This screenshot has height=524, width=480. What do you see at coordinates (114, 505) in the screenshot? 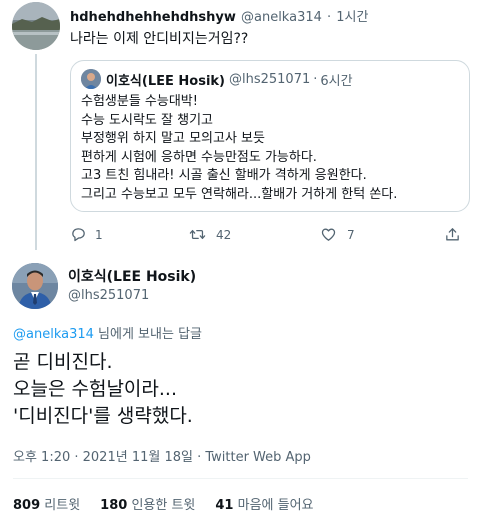
I see `quotes-count: 180` at bounding box center [114, 505].